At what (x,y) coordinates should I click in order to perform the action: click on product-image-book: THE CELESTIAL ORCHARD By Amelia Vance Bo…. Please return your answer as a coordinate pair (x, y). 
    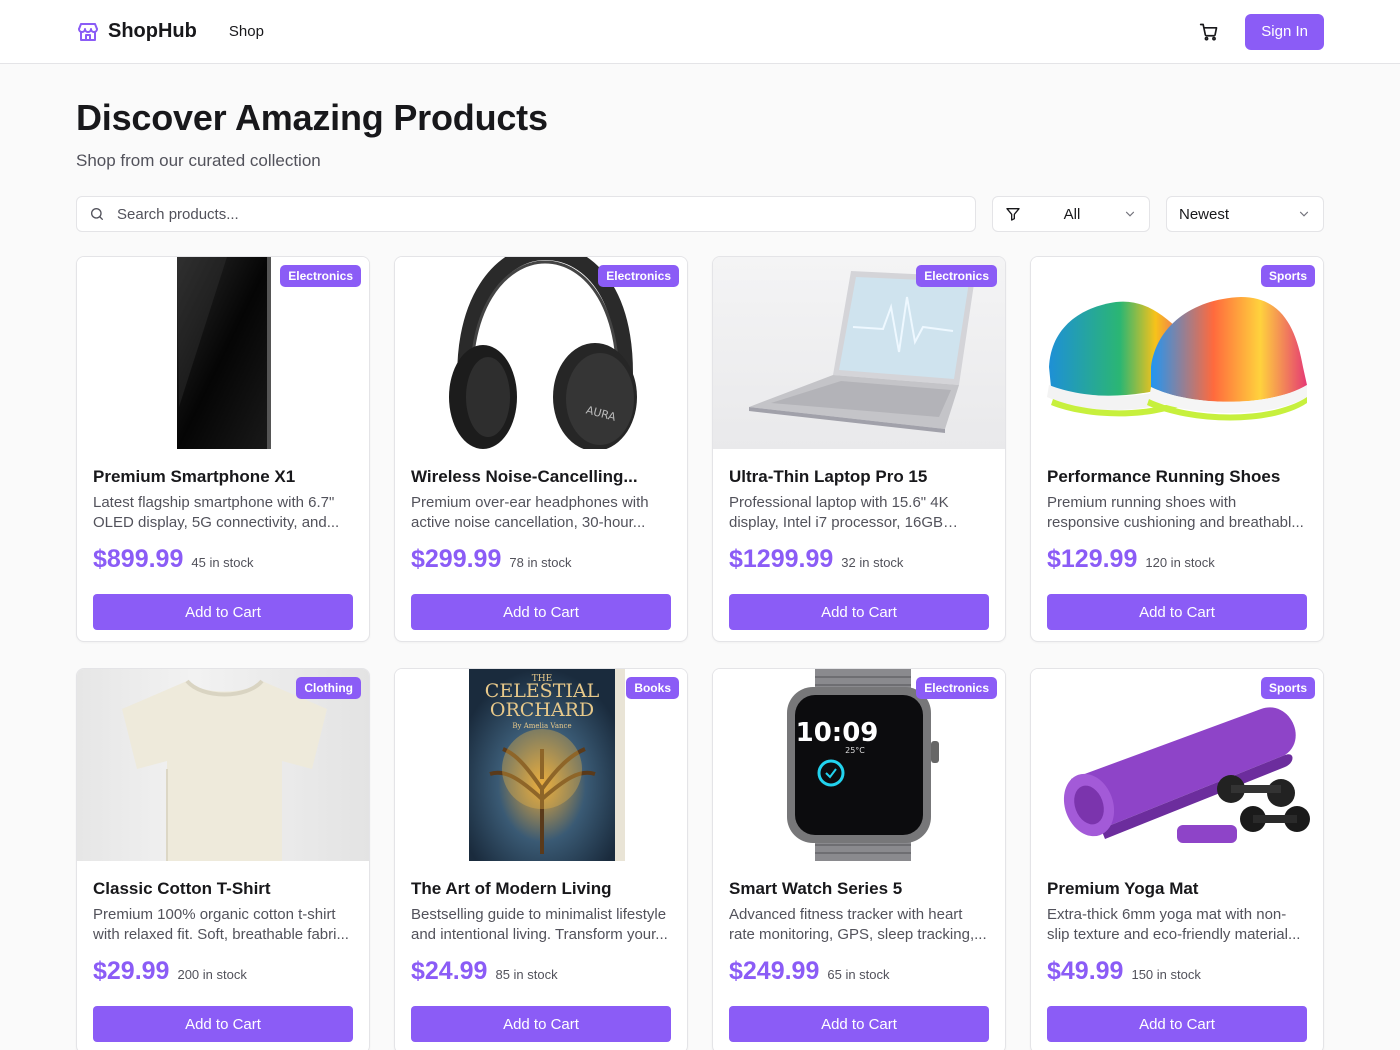
    Looking at the image, I should click on (541, 765).